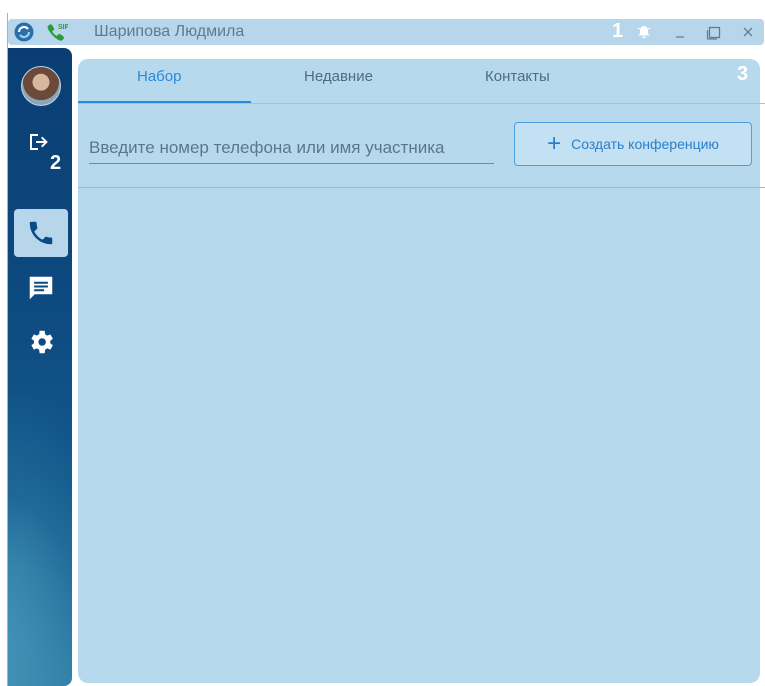  I want to click on badge-3: 3, so click(743, 74).